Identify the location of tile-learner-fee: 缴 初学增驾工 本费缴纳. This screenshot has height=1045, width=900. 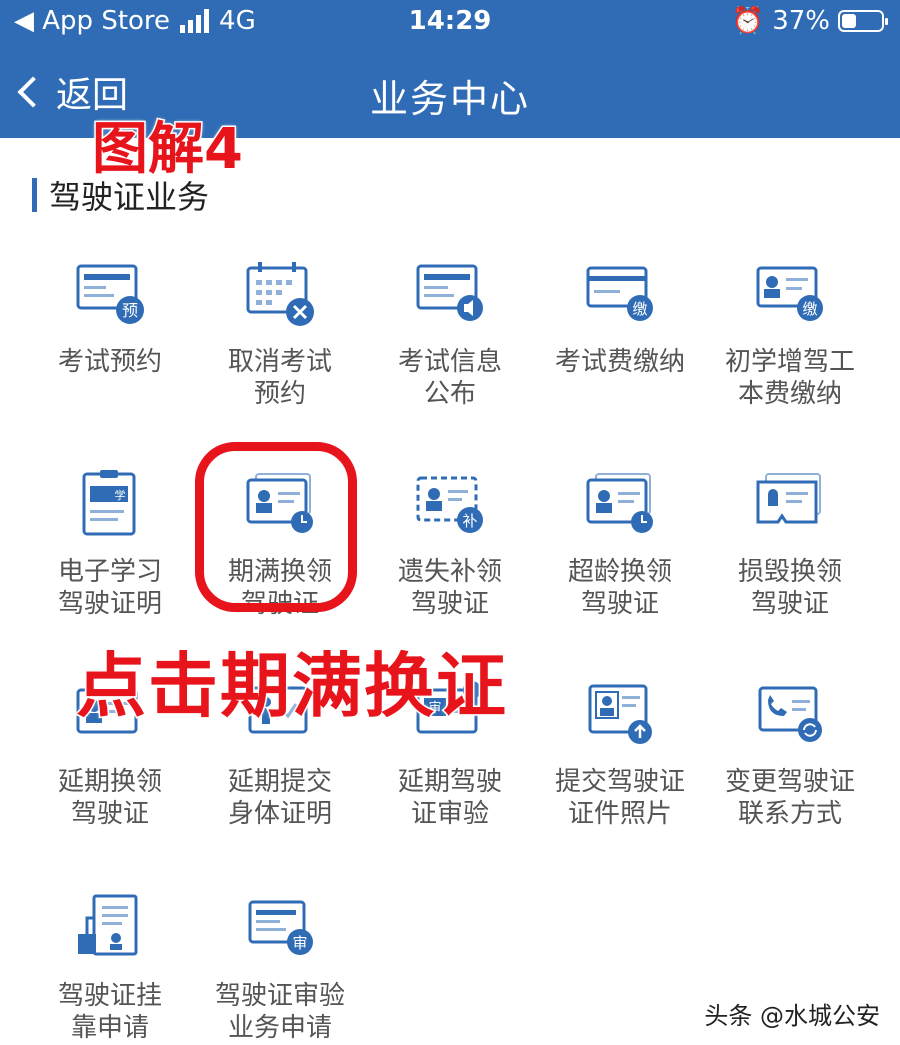
(790, 334).